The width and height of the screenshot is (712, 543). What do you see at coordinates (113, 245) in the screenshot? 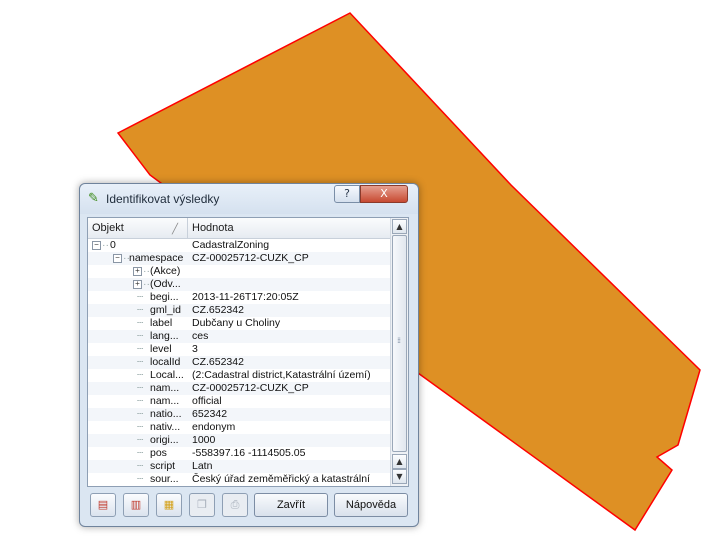
I see `row-name: 0` at bounding box center [113, 245].